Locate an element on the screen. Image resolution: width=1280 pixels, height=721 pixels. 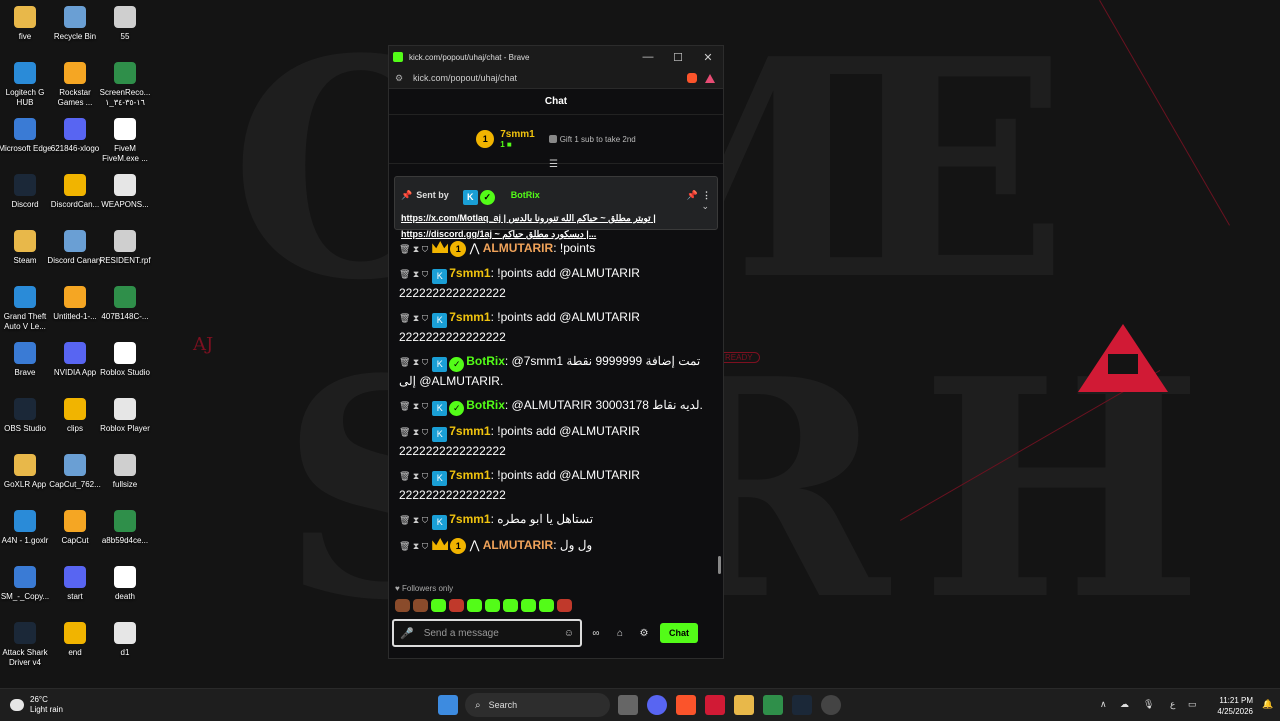
brave-rewards-icon is located at coordinates (710, 78).